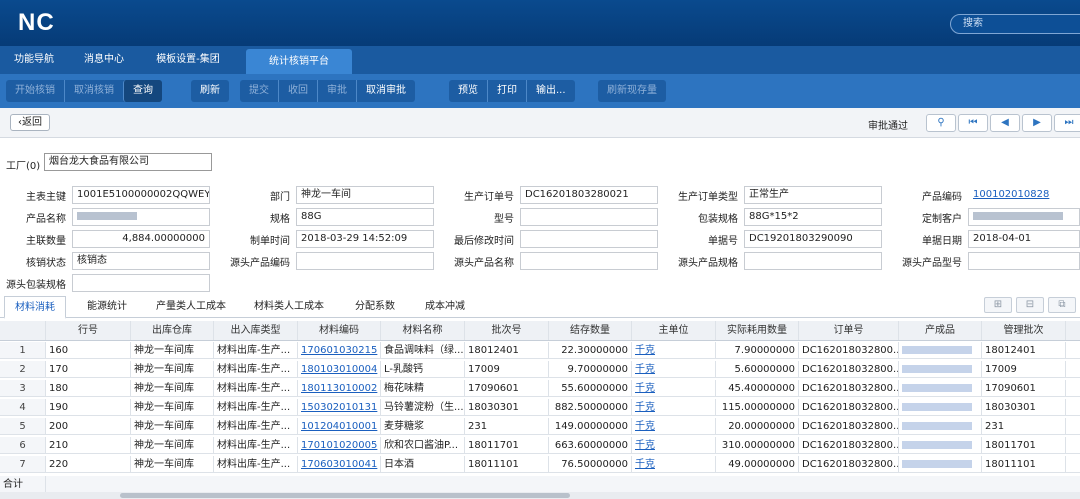 The width and height of the screenshot is (1080, 499). Describe the element at coordinates (940, 330) in the screenshot. I see `header-col: 产成品` at that location.